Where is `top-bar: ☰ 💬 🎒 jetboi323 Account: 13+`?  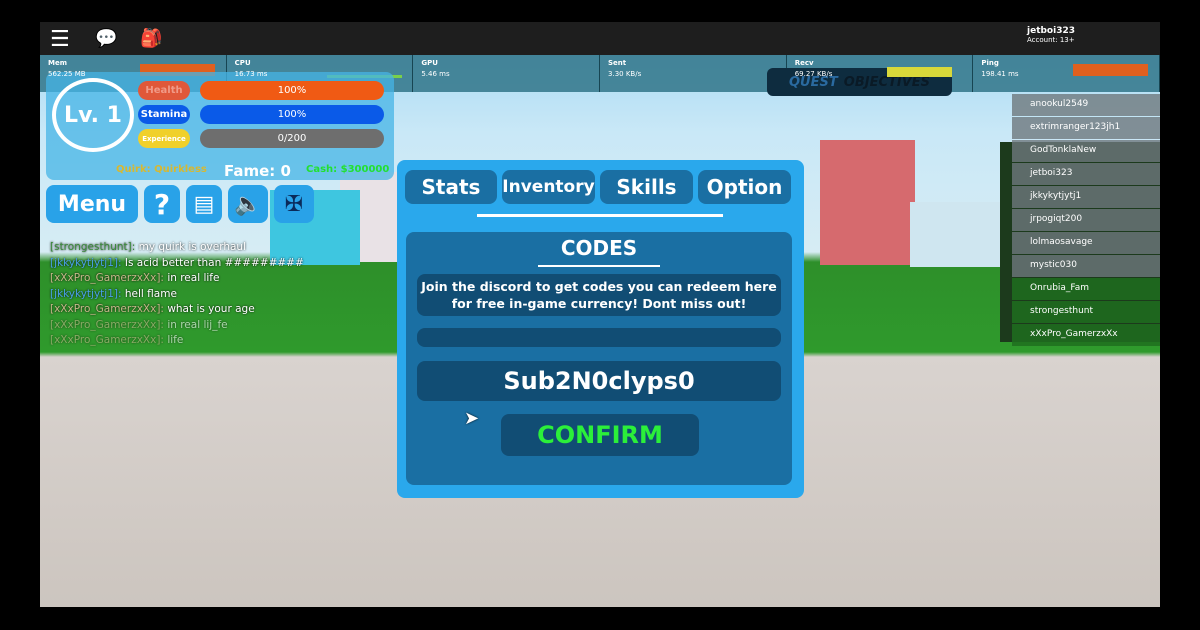 top-bar: ☰ 💬 🎒 jetboi323 Account: 13+ is located at coordinates (600, 38).